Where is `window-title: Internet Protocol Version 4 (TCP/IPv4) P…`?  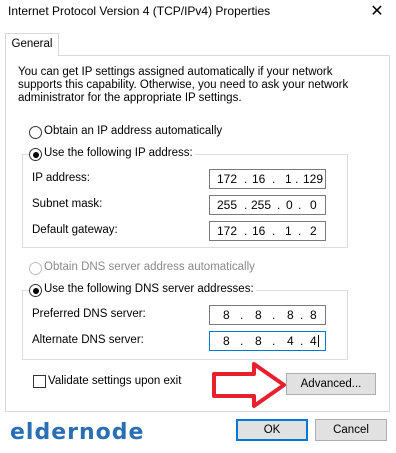
window-title: Internet Protocol Version 4 (TCP/IPv4) P… is located at coordinates (139, 11).